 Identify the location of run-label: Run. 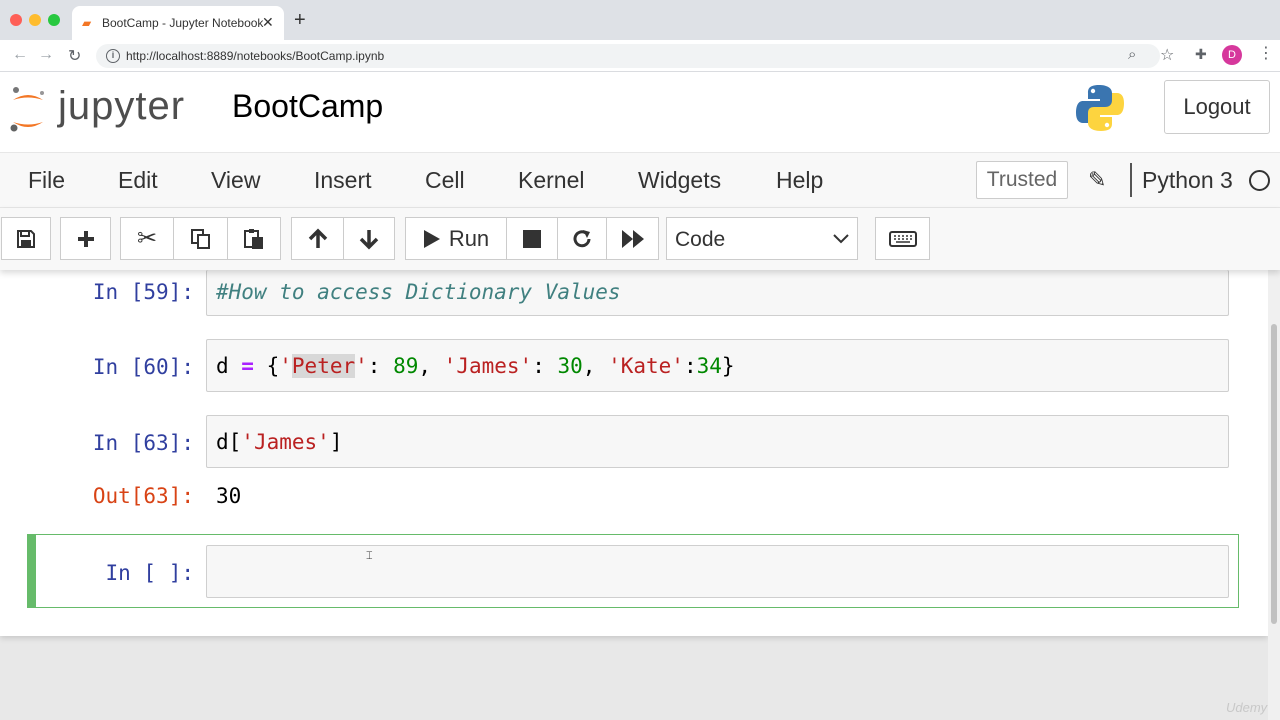
(469, 238).